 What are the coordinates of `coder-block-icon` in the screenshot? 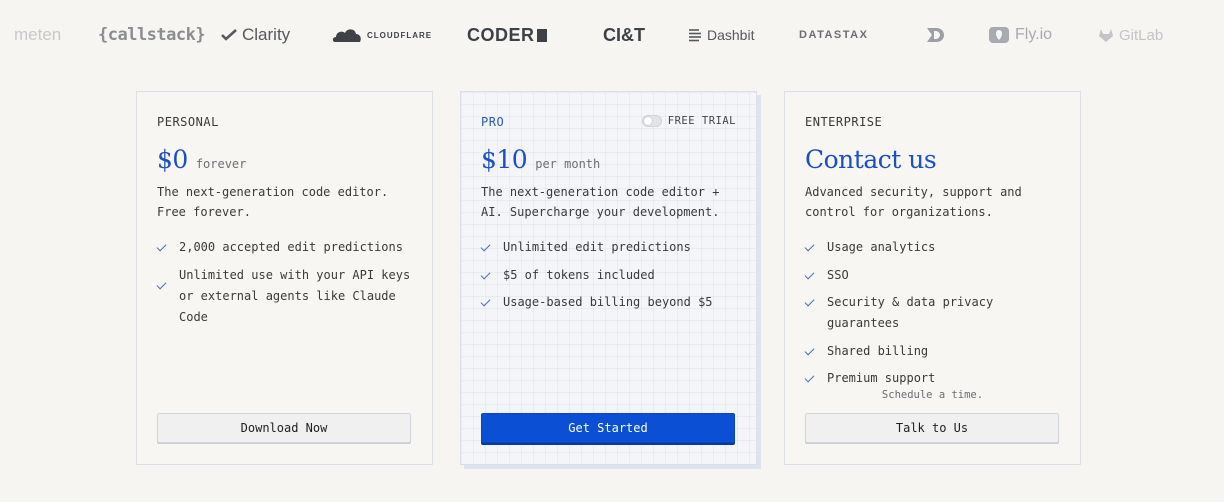 It's located at (541, 35).